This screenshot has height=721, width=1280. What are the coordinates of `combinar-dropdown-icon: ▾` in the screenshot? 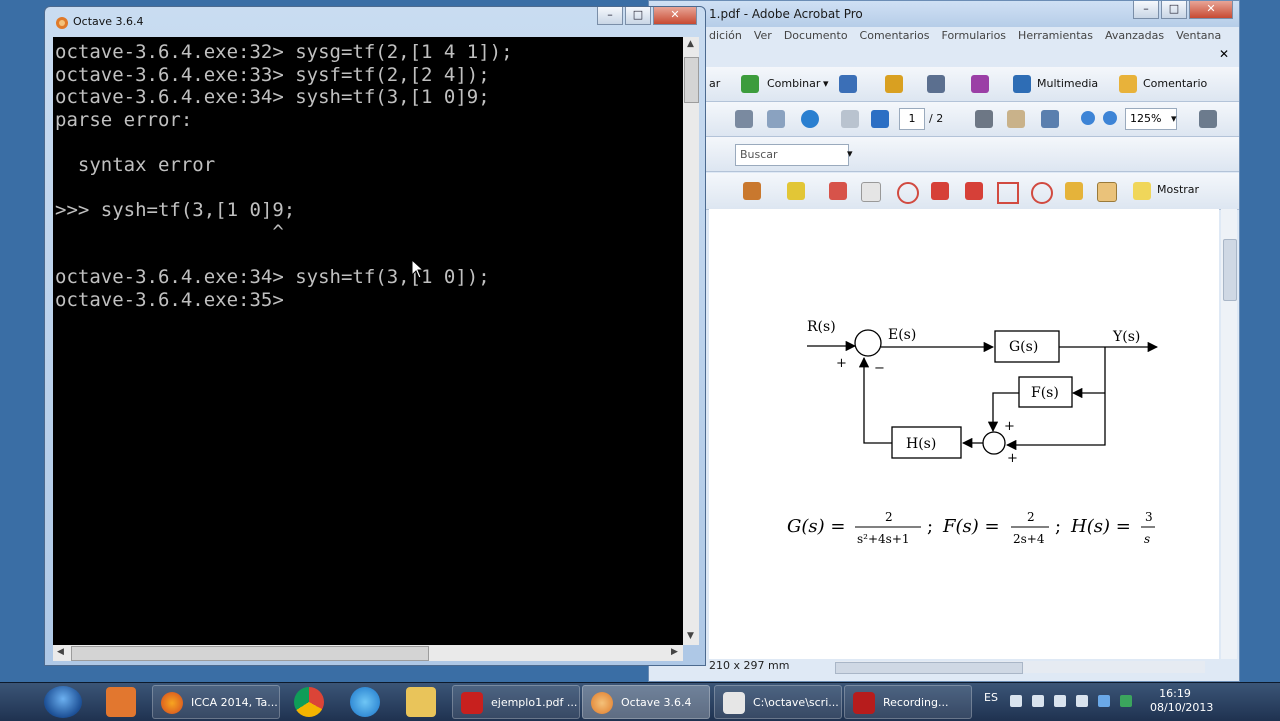 It's located at (826, 83).